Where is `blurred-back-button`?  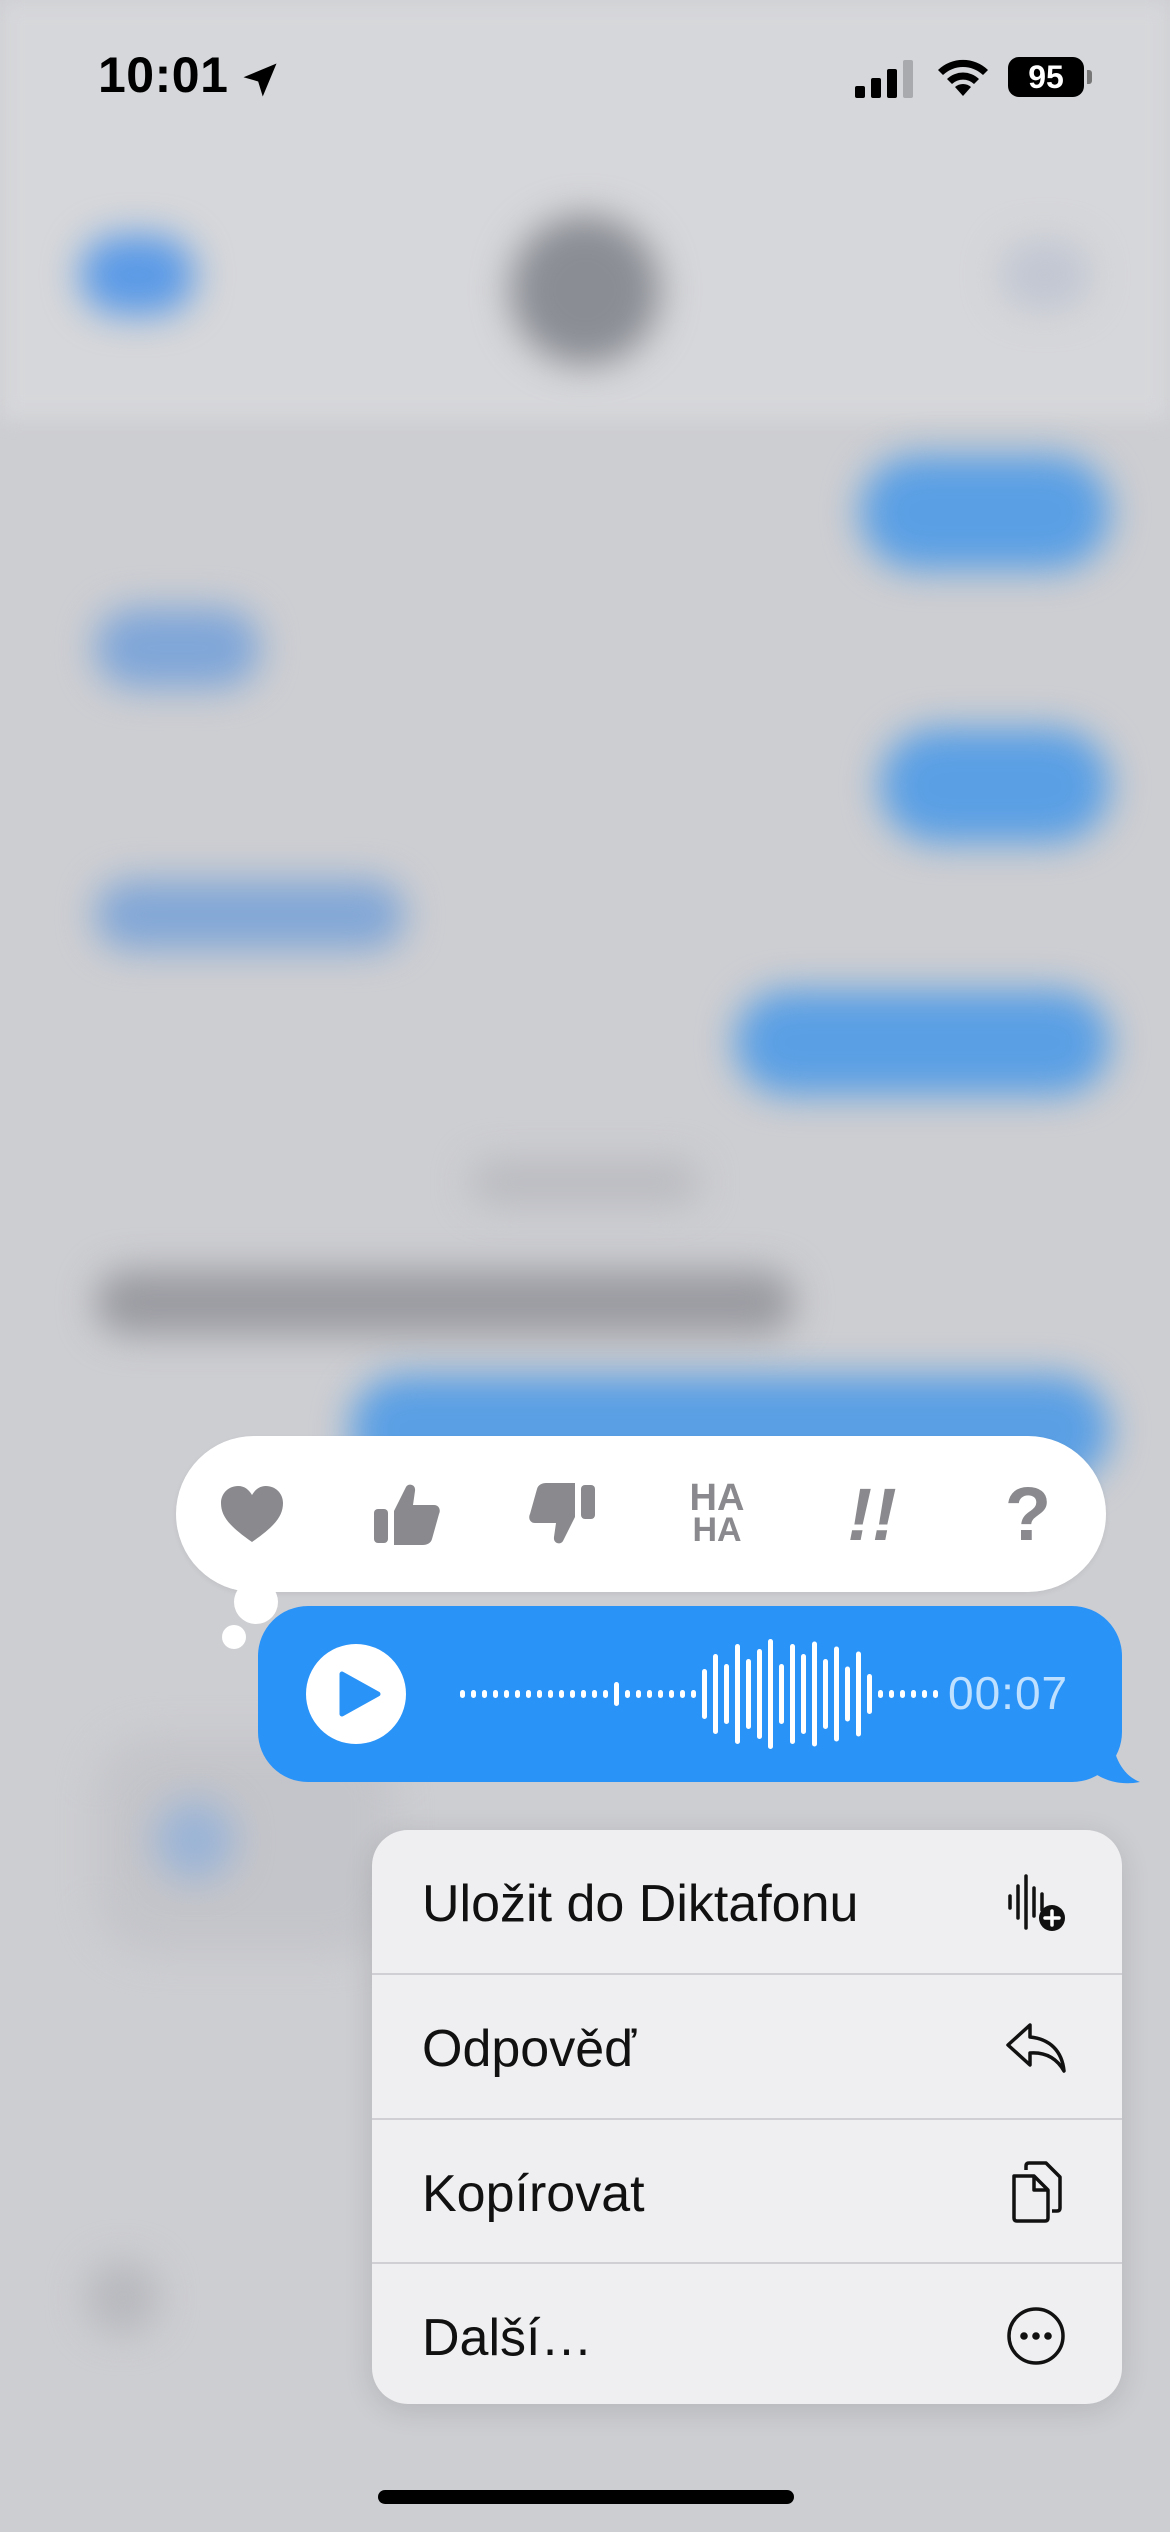 blurred-back-button is located at coordinates (137, 275).